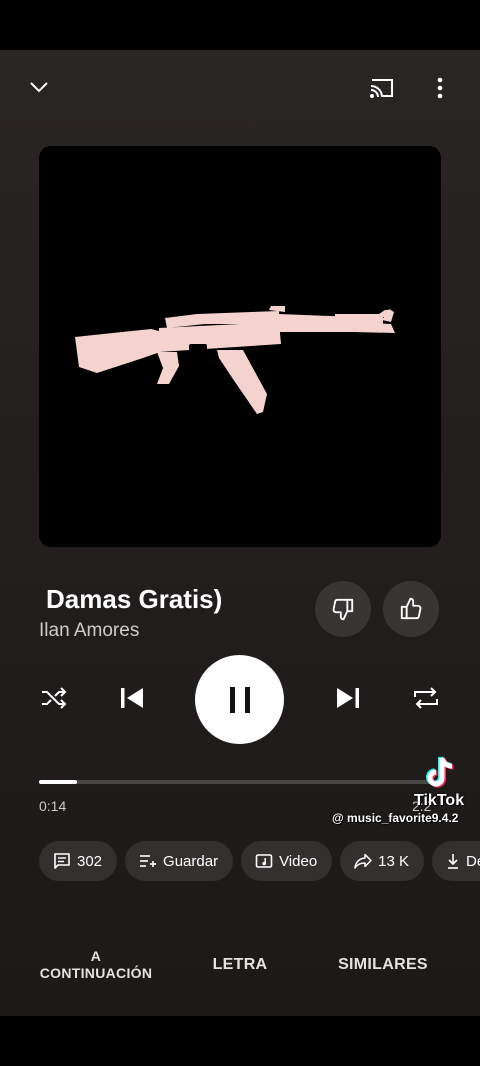  I want to click on comments-count: 302, so click(90, 861).